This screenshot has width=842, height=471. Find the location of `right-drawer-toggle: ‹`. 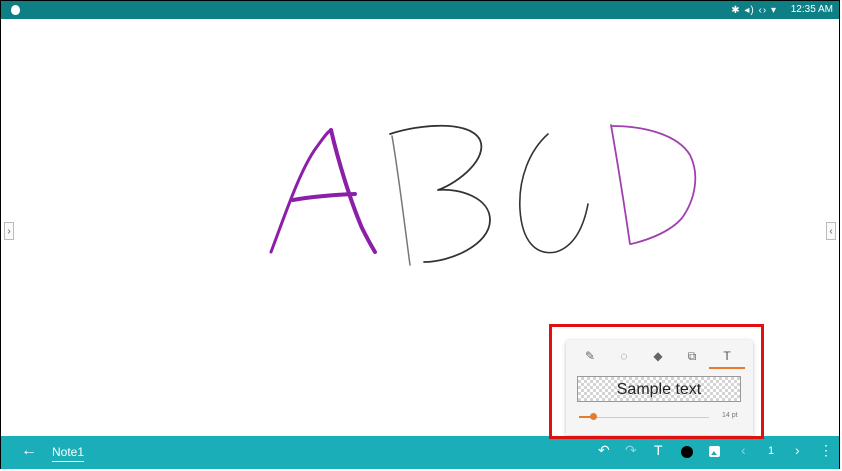

right-drawer-toggle: ‹ is located at coordinates (831, 231).